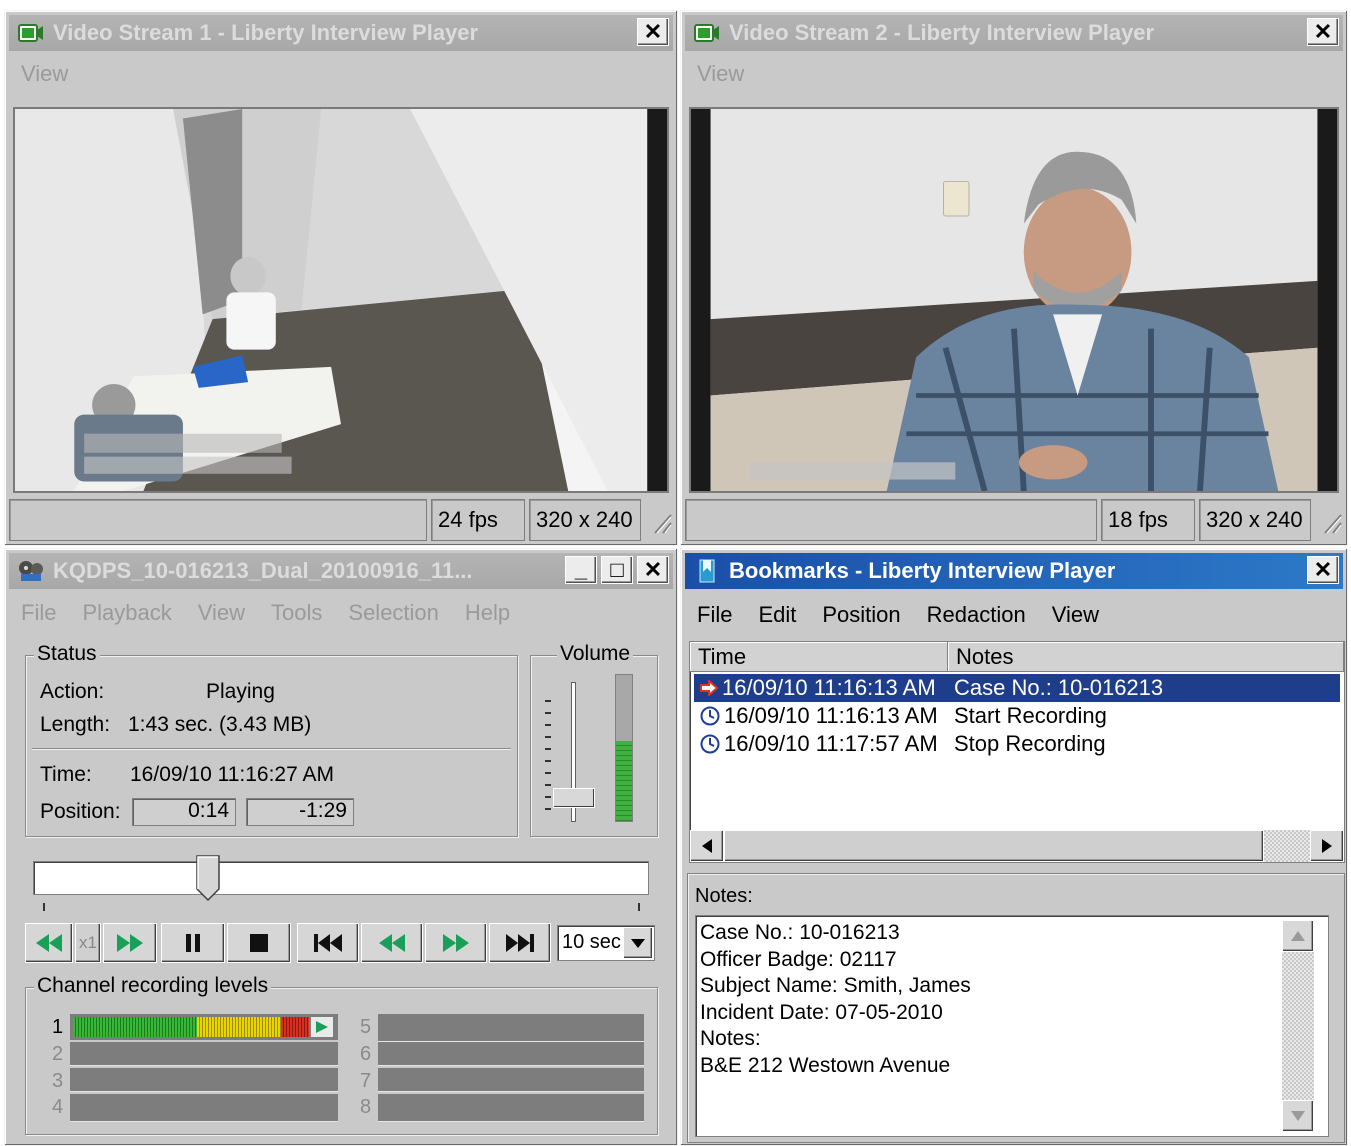  Describe the element at coordinates (193, 943) in the screenshot. I see `pause-button` at that location.